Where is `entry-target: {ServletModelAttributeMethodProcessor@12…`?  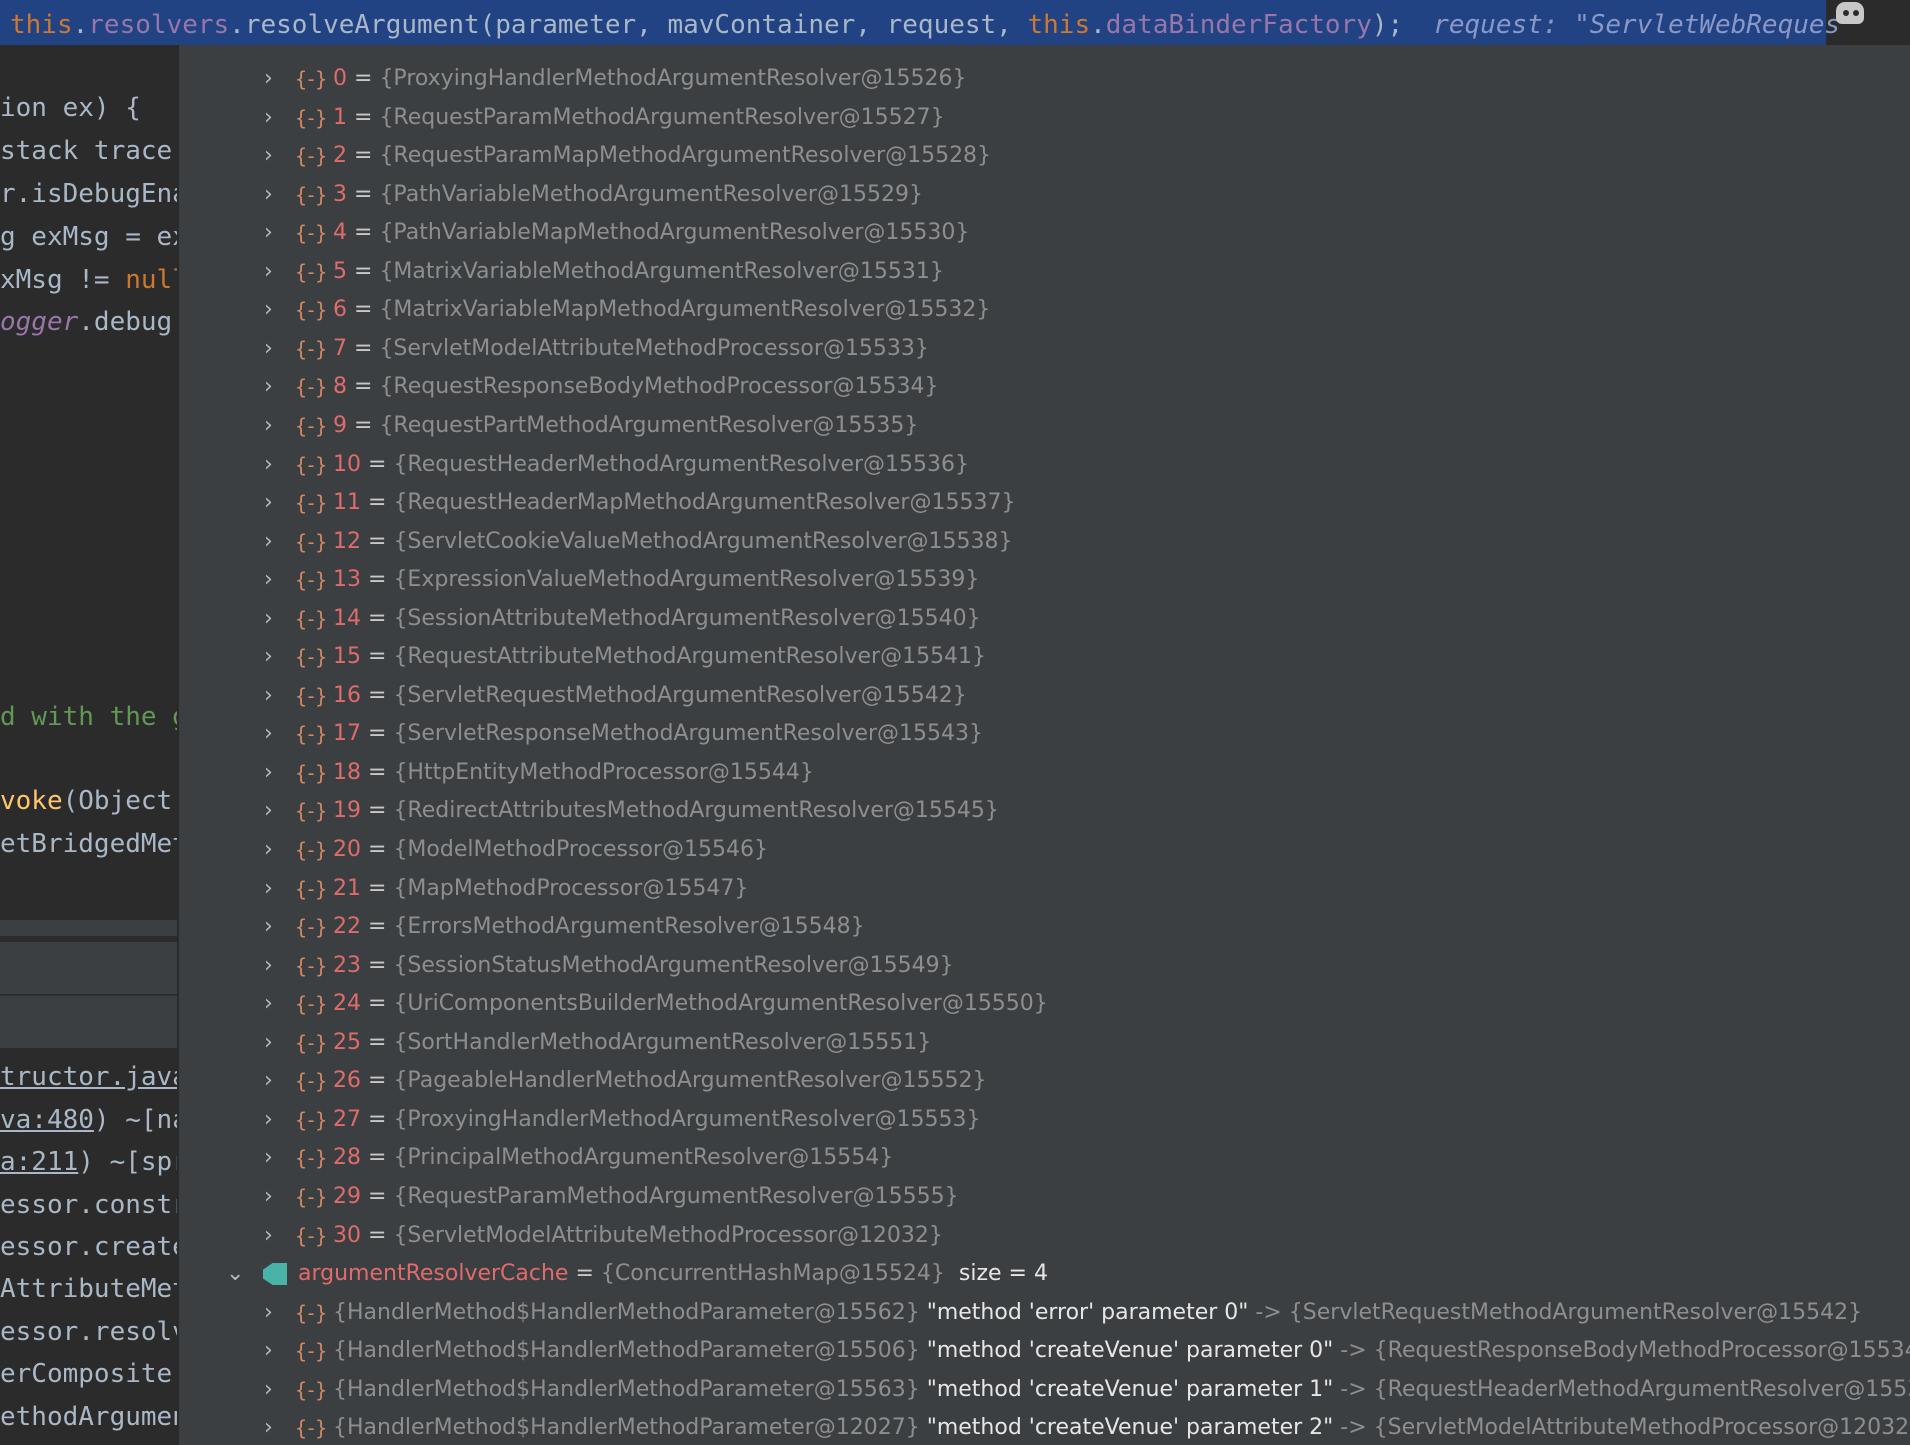
entry-target: {ServletModelAttributeMethodProcessor@12… is located at coordinates (1641, 1428).